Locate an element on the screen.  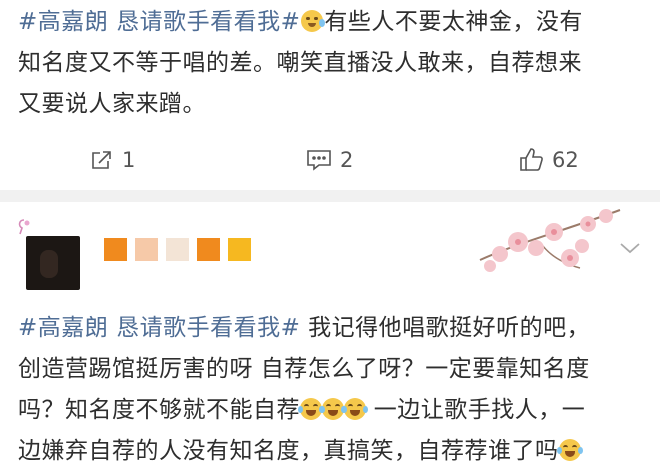
repost-icon is located at coordinates (101, 160).